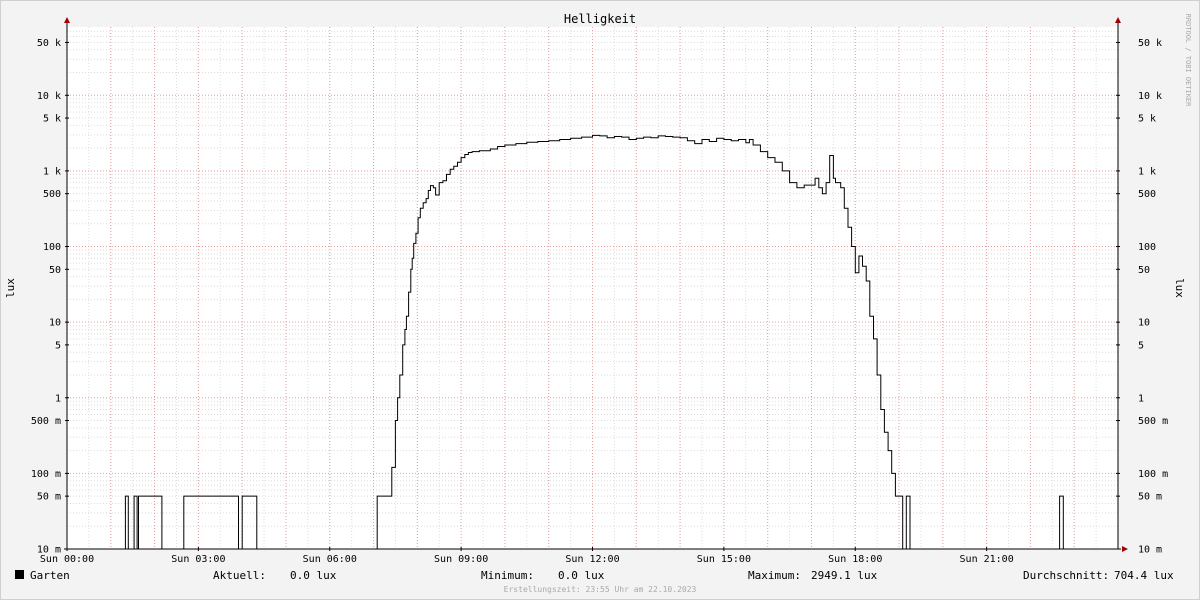 The height and width of the screenshot is (600, 1200). What do you see at coordinates (49, 96) in the screenshot?
I see `y-tick-label-left: 10 k` at bounding box center [49, 96].